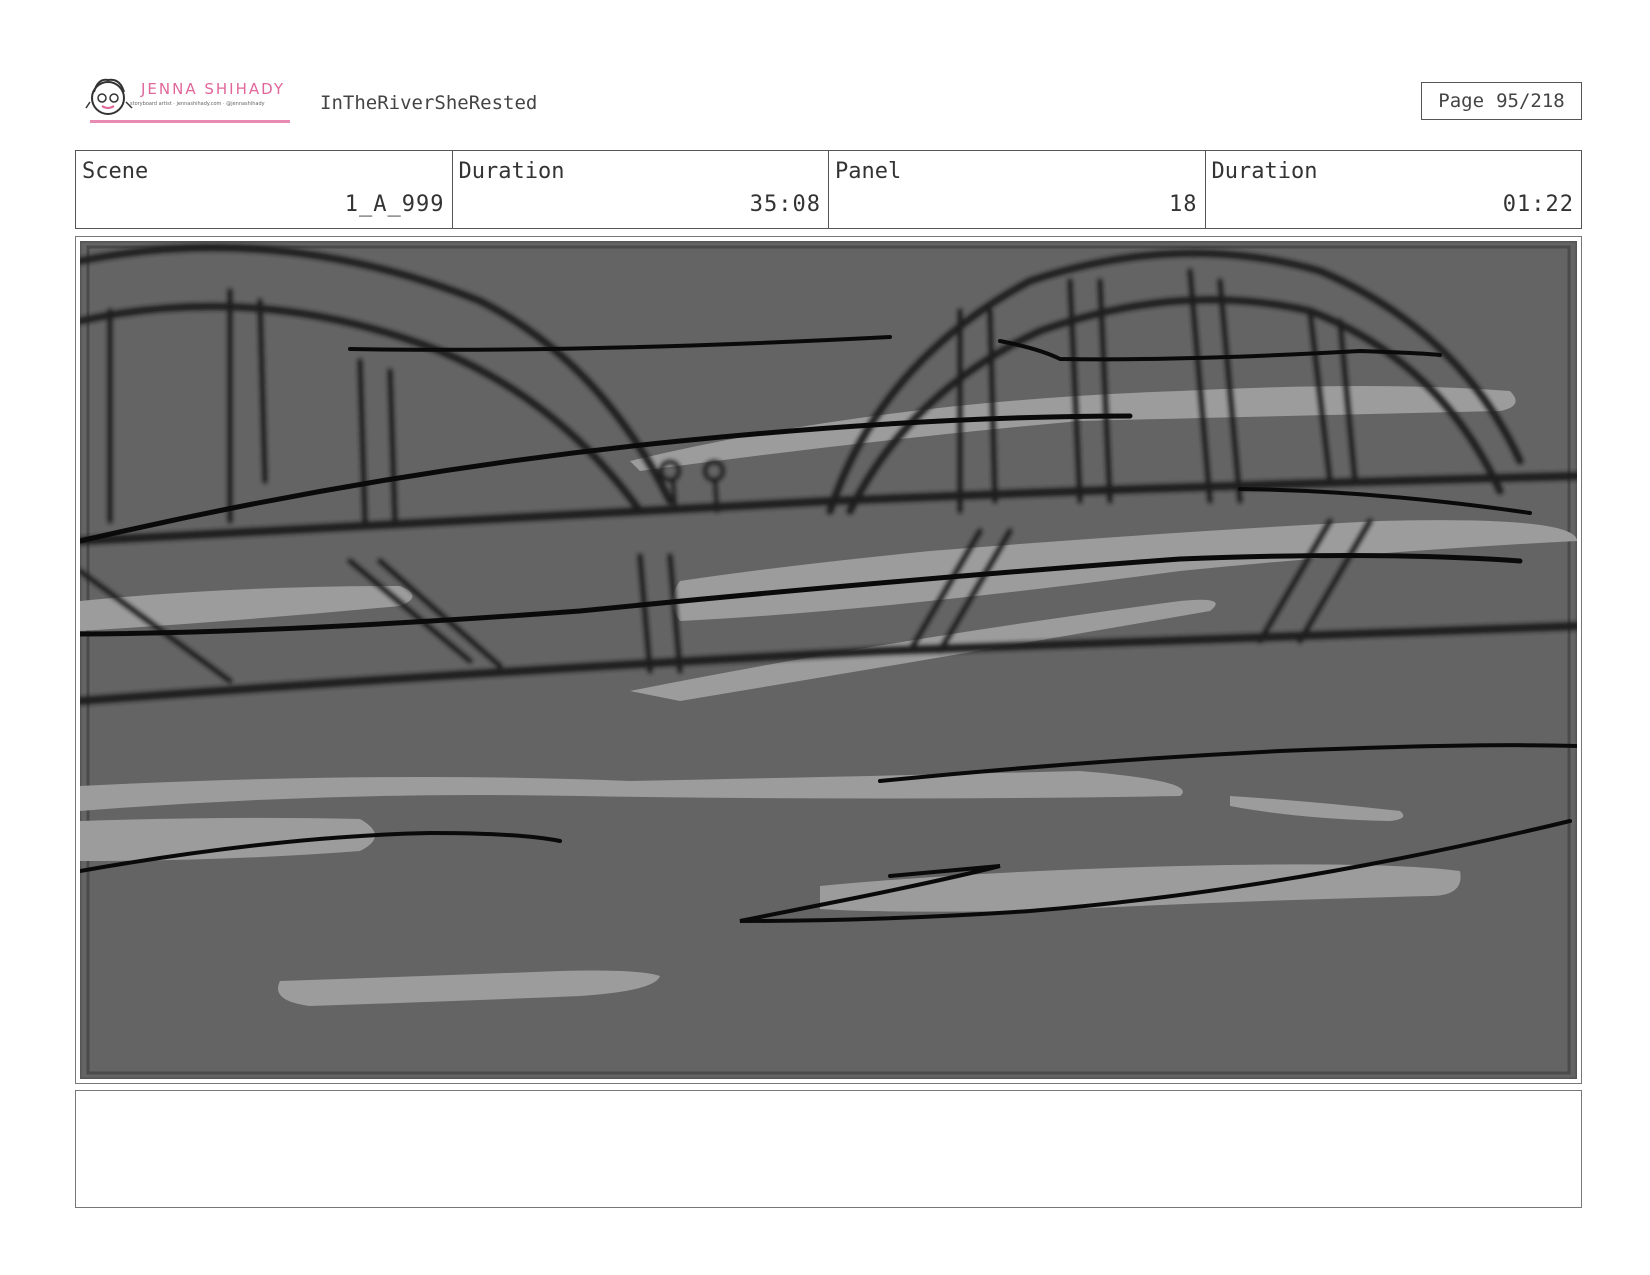  I want to click on panel-duration-cell: Duration 01:22, so click(1394, 189).